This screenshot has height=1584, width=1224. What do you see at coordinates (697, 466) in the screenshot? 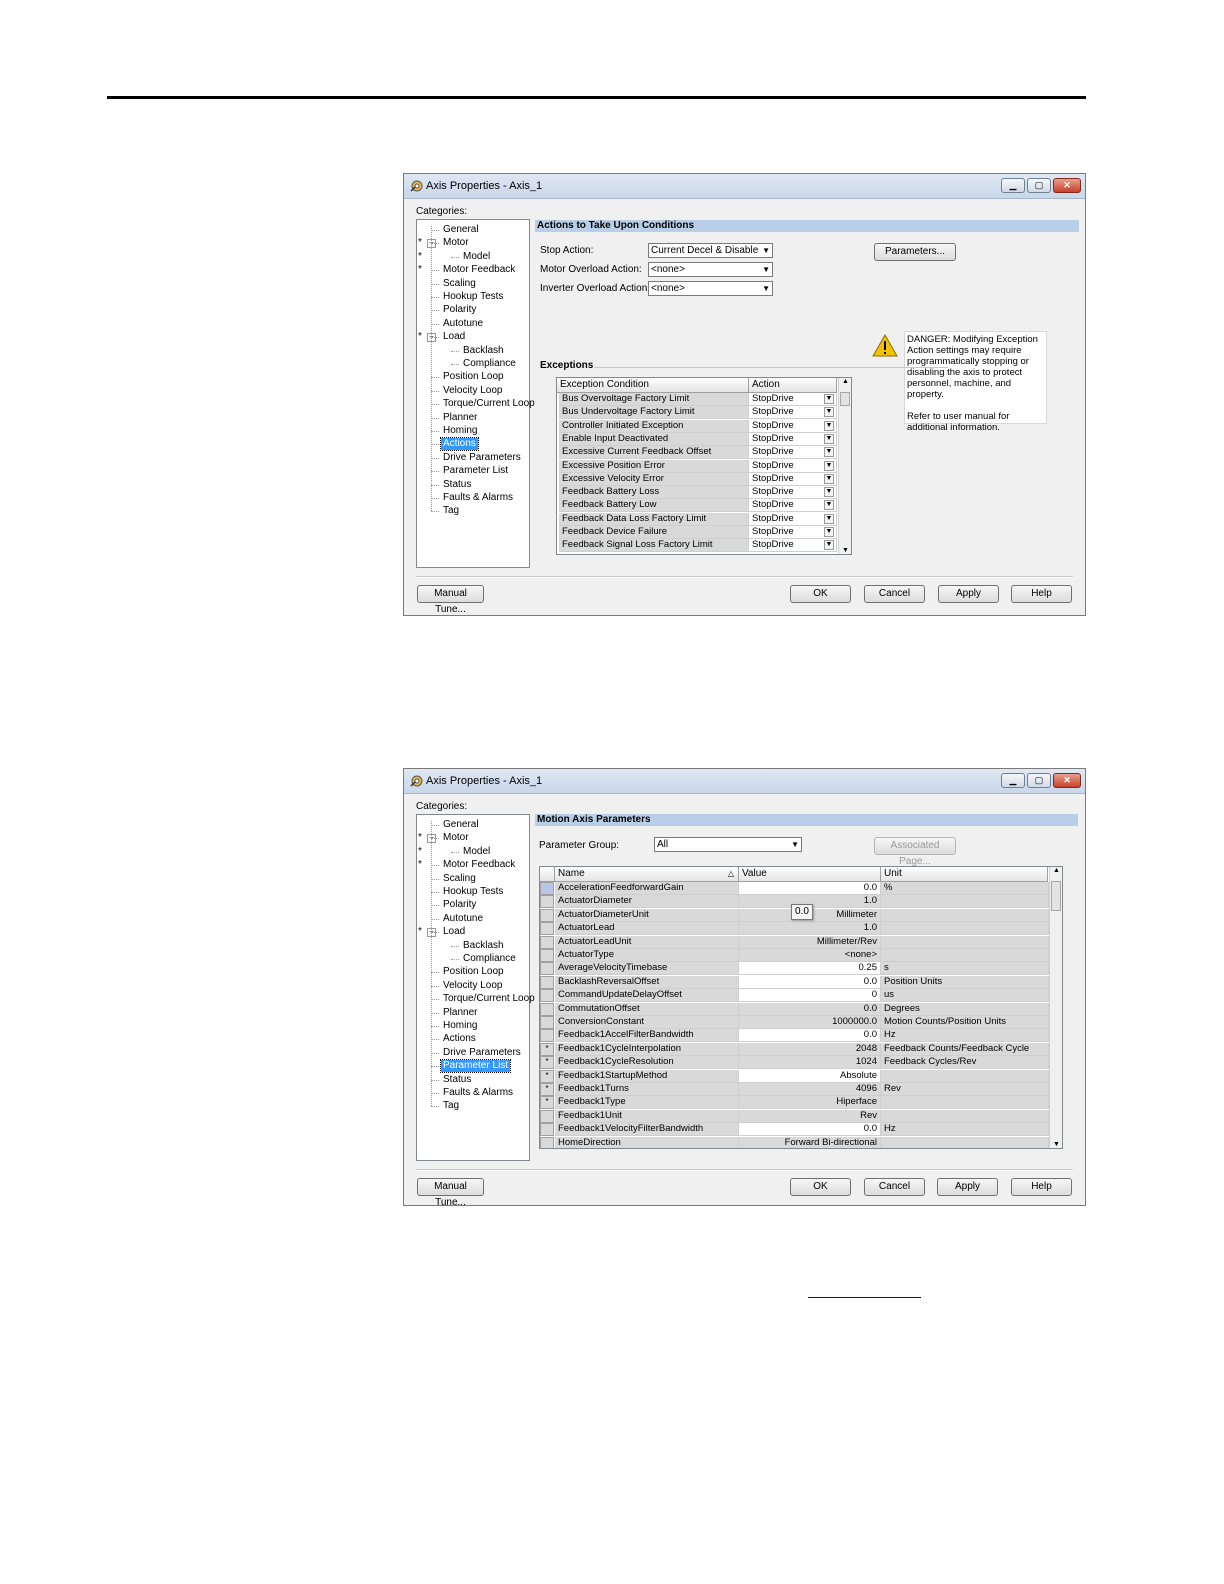
I see `exception-row: Excessive Position Error StopDrive ▼` at bounding box center [697, 466].